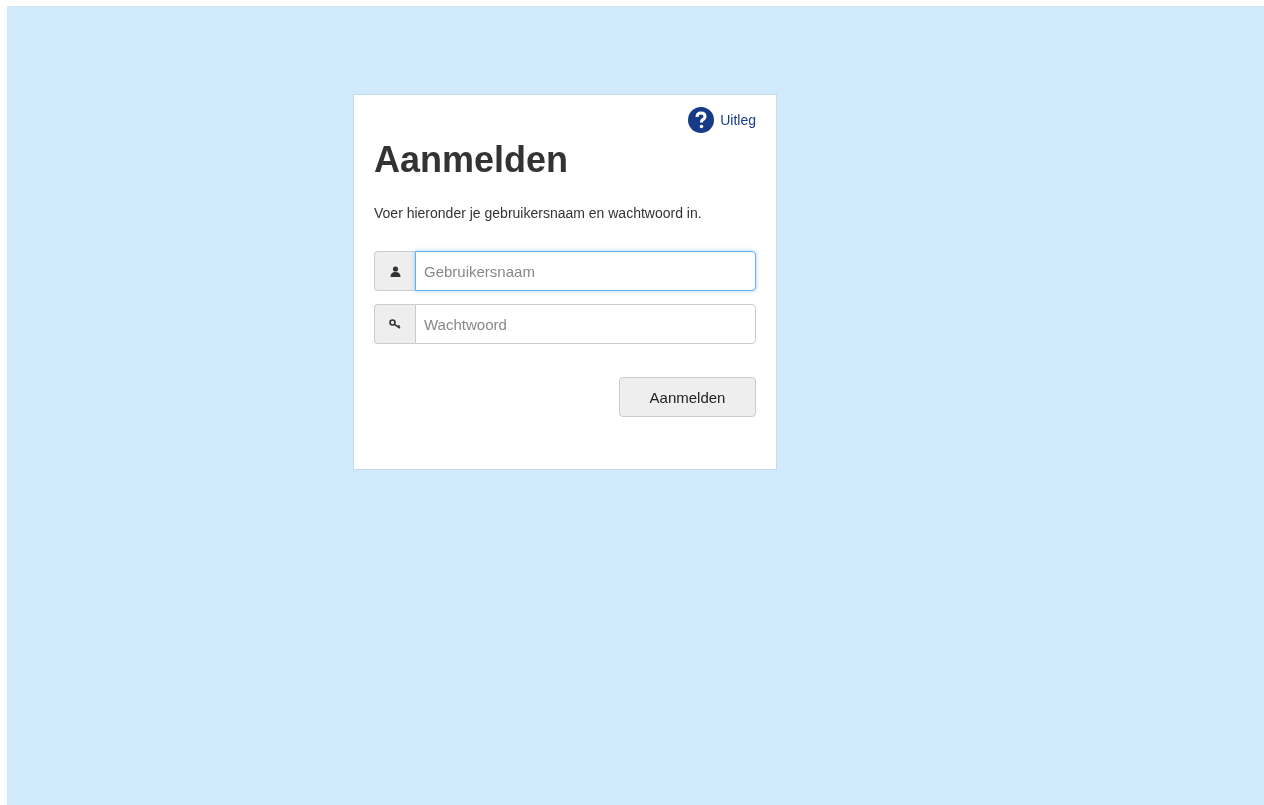 The height and width of the screenshot is (805, 1264). What do you see at coordinates (701, 120) in the screenshot?
I see `help-icon` at bounding box center [701, 120].